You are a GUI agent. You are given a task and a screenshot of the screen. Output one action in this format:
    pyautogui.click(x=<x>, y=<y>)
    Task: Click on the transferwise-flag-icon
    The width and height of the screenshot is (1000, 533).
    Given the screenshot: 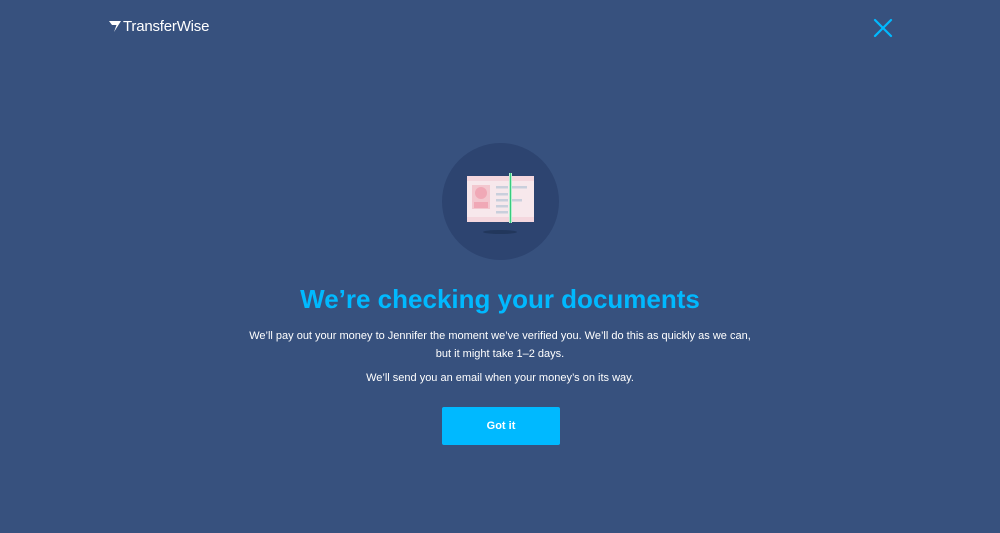 What is the action you would take?
    pyautogui.click(x=115, y=26)
    